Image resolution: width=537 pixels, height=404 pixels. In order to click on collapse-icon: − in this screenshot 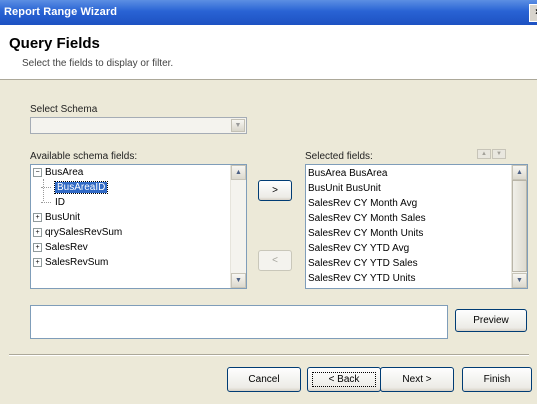, I will do `click(37, 172)`.